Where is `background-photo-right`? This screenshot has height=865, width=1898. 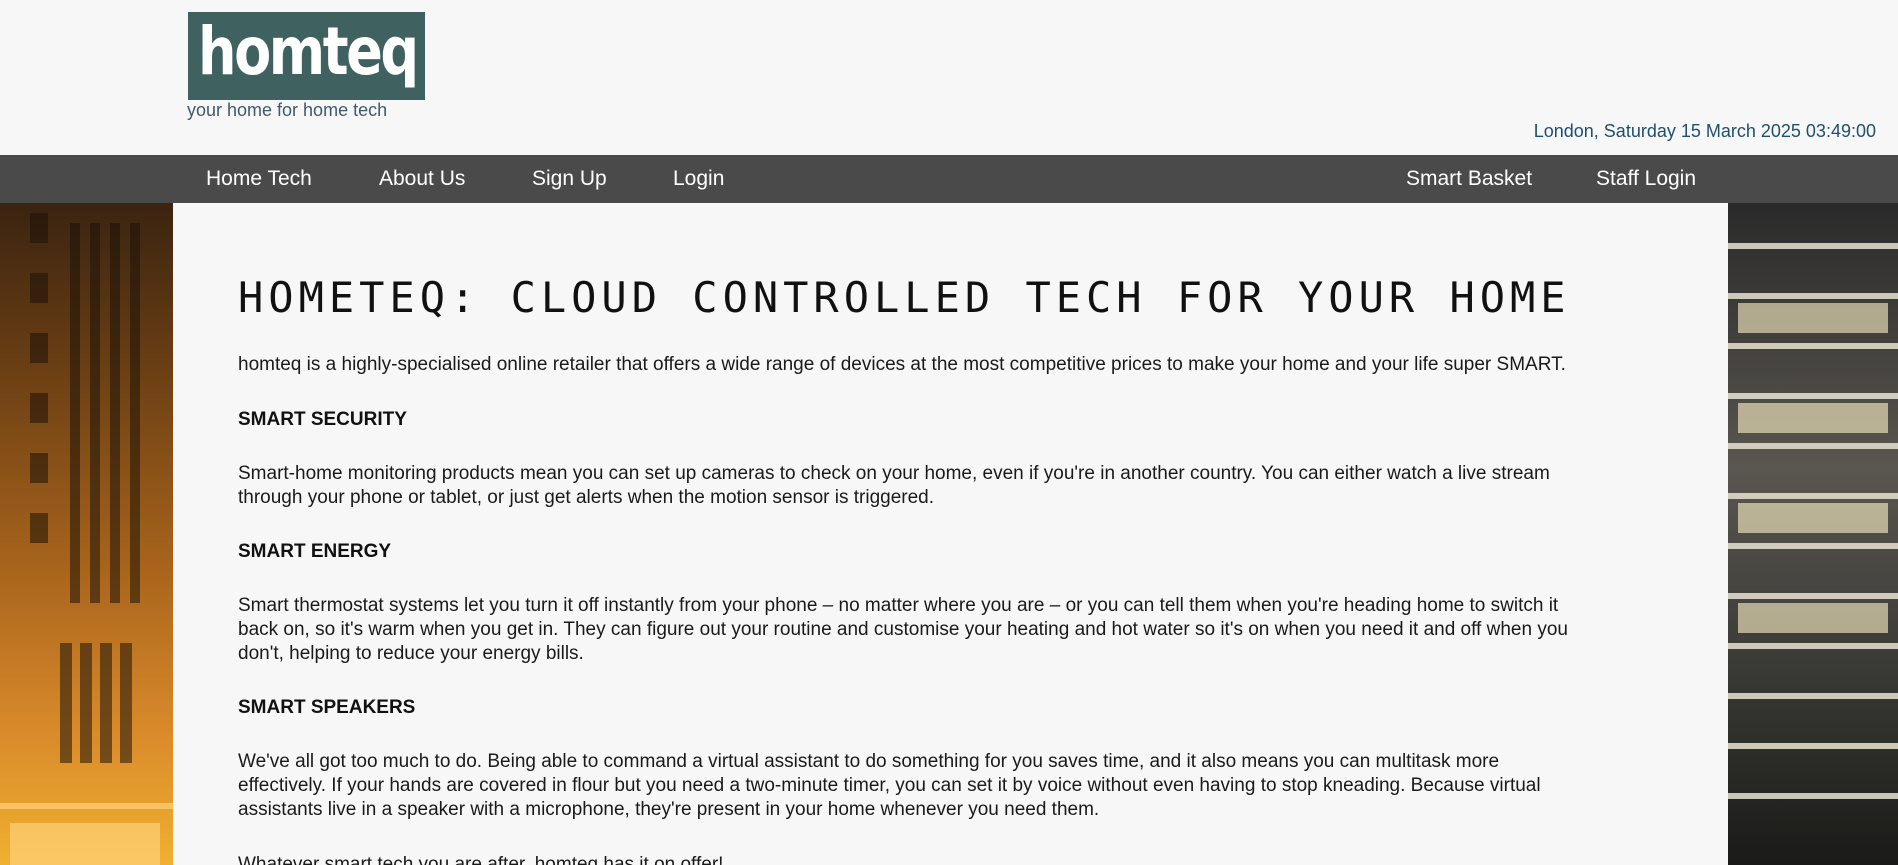
background-photo-right is located at coordinates (1813, 534).